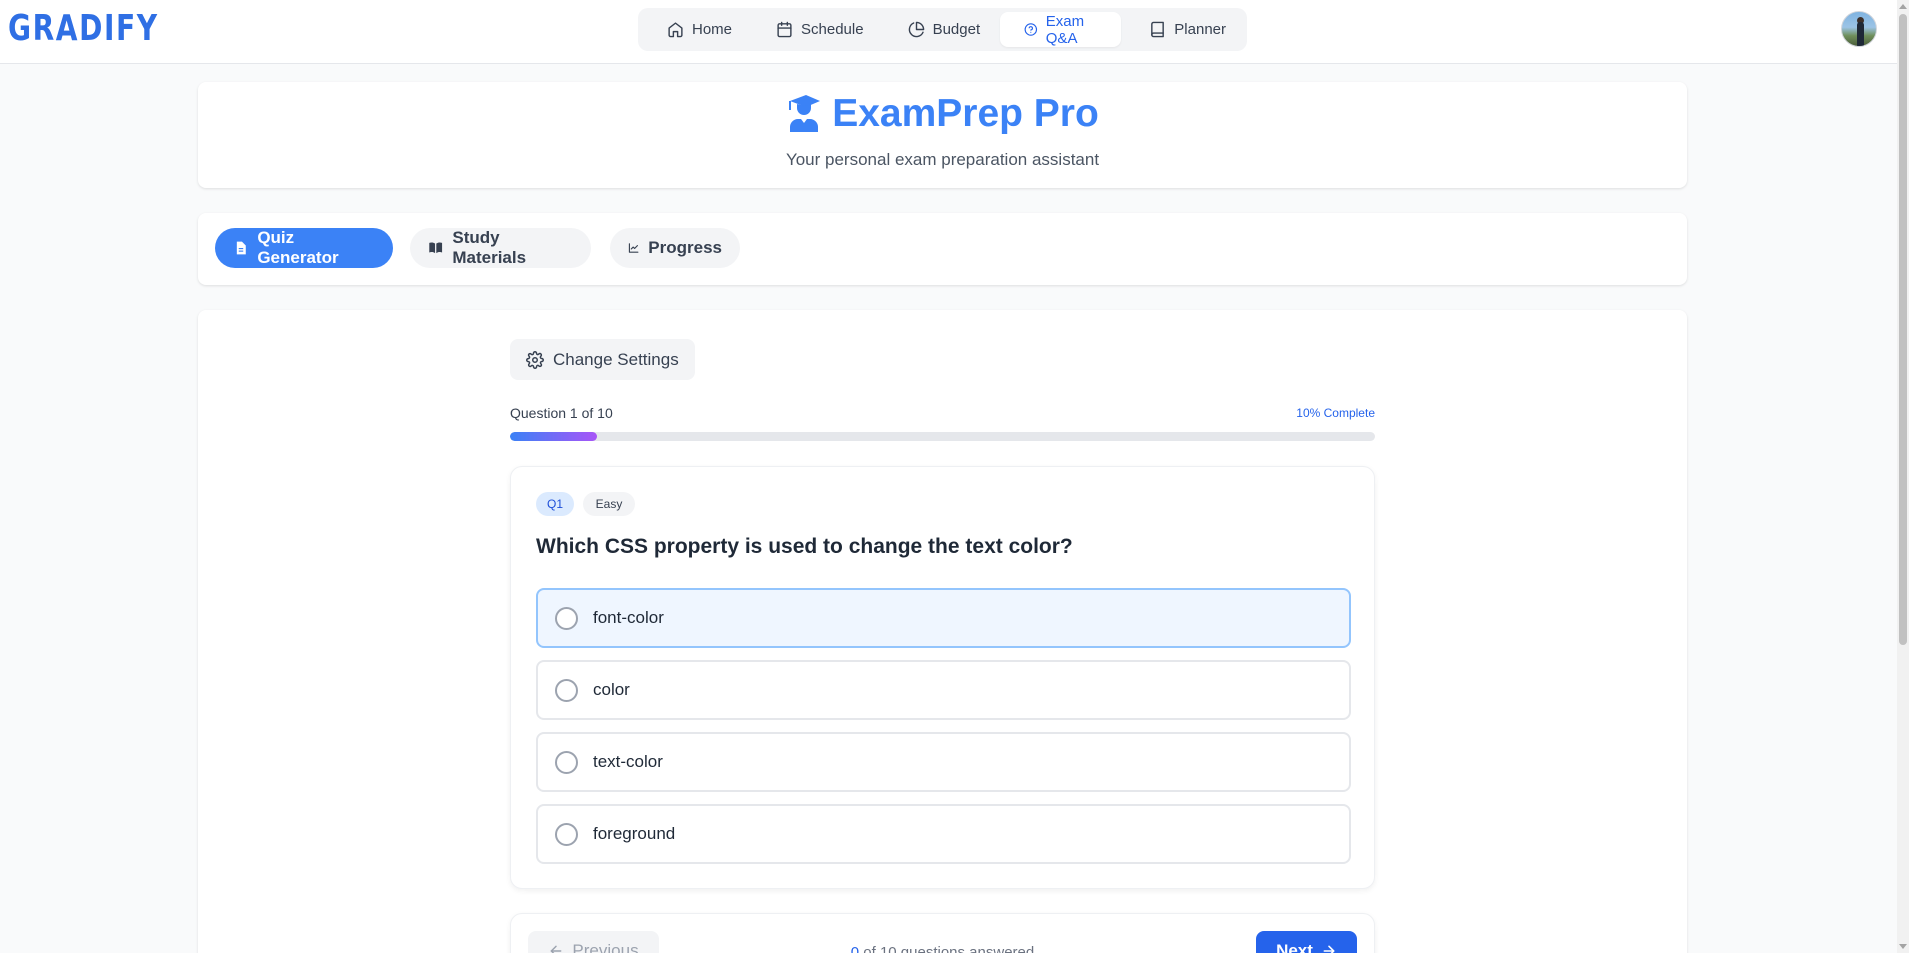 The height and width of the screenshot is (953, 1909). I want to click on gear-icon, so click(535, 359).